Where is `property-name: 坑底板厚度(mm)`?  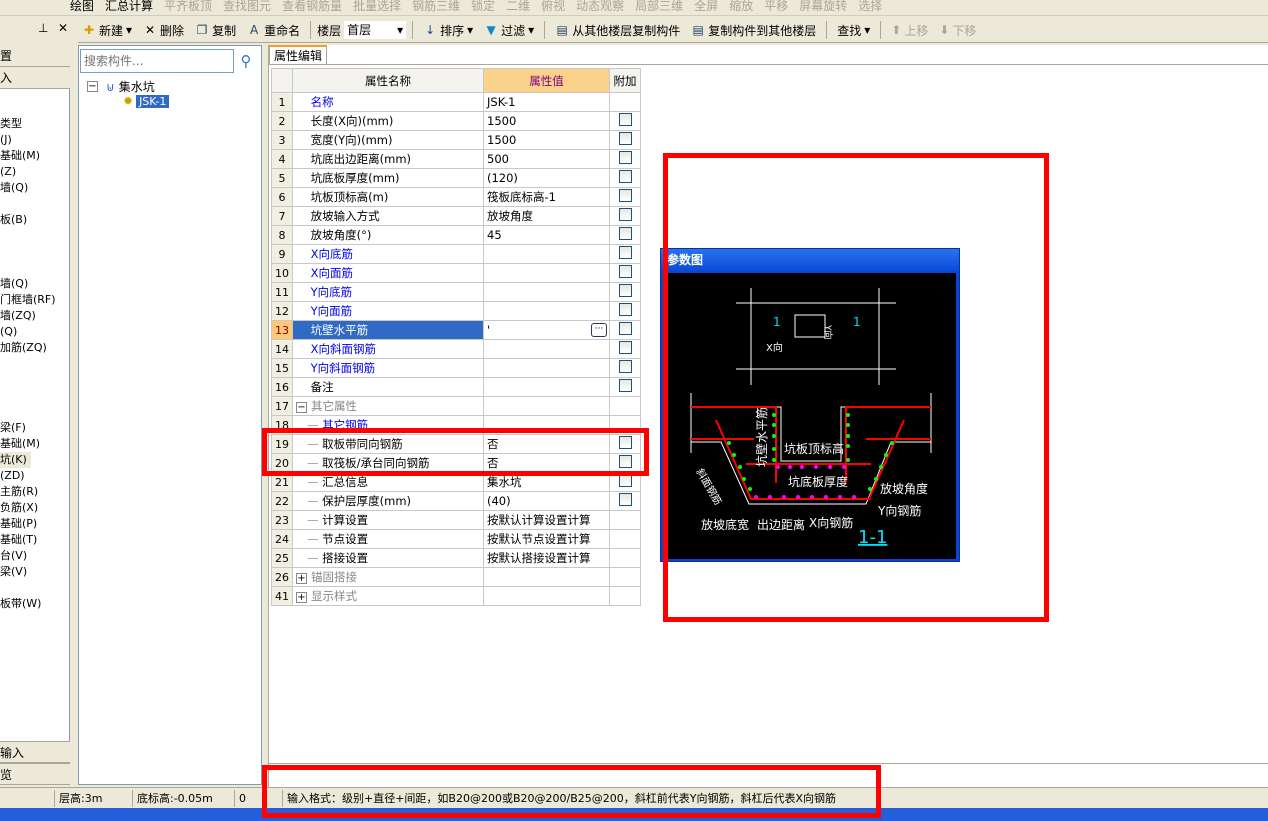 property-name: 坑底板厚度(mm) is located at coordinates (388, 178).